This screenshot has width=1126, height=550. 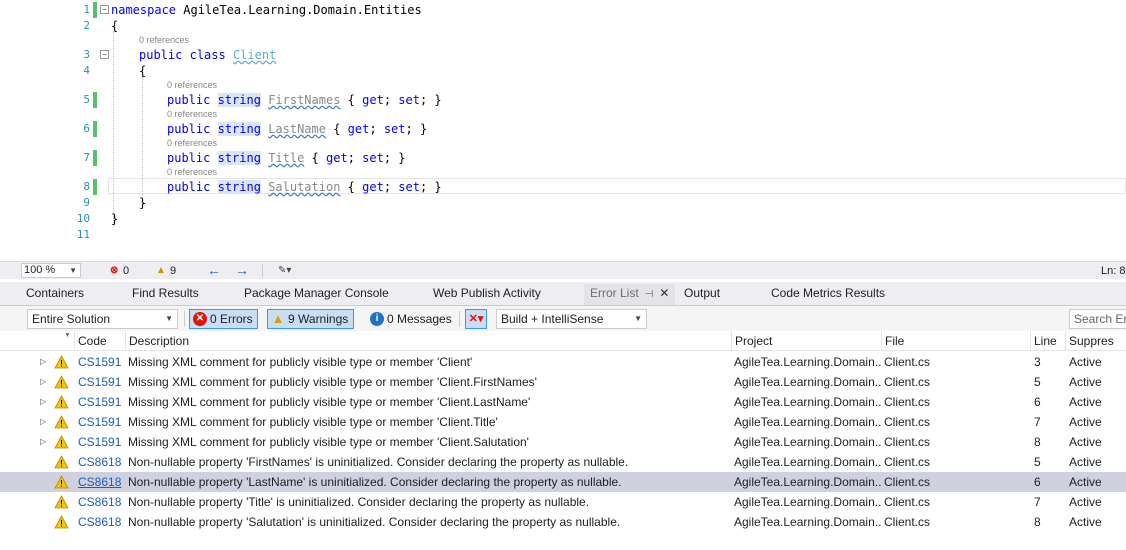 What do you see at coordinates (126, 271) in the screenshot?
I see `editor-error-count: 0` at bounding box center [126, 271].